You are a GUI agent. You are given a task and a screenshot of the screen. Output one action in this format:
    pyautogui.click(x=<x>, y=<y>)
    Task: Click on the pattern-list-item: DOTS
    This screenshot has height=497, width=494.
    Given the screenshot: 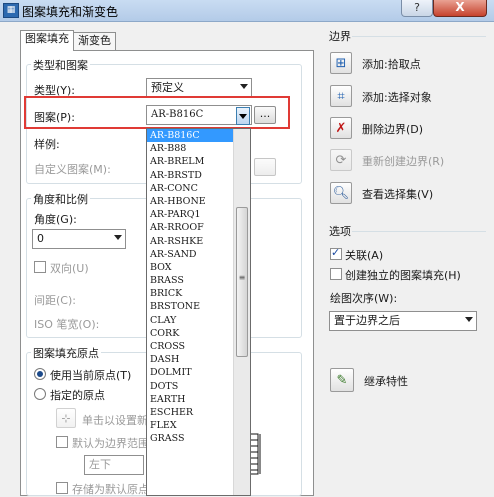 What is the action you would take?
    pyautogui.click(x=190, y=386)
    